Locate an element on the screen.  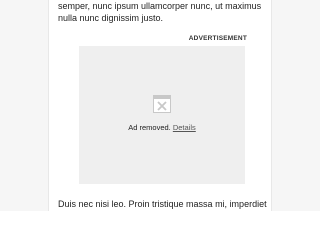
advertisement-label: ADVERTISEMENT is located at coordinates (217, 38).